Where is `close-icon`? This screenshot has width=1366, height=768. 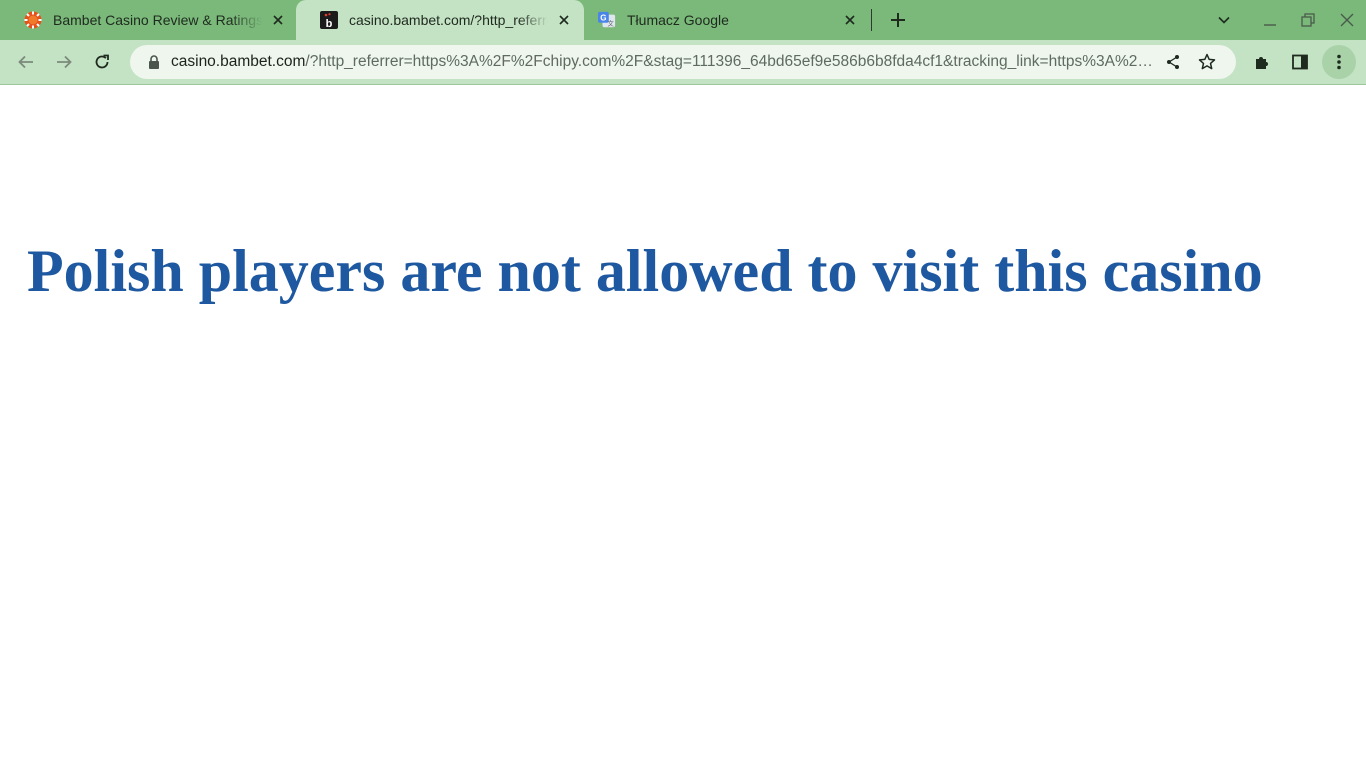 close-icon is located at coordinates (1347, 20).